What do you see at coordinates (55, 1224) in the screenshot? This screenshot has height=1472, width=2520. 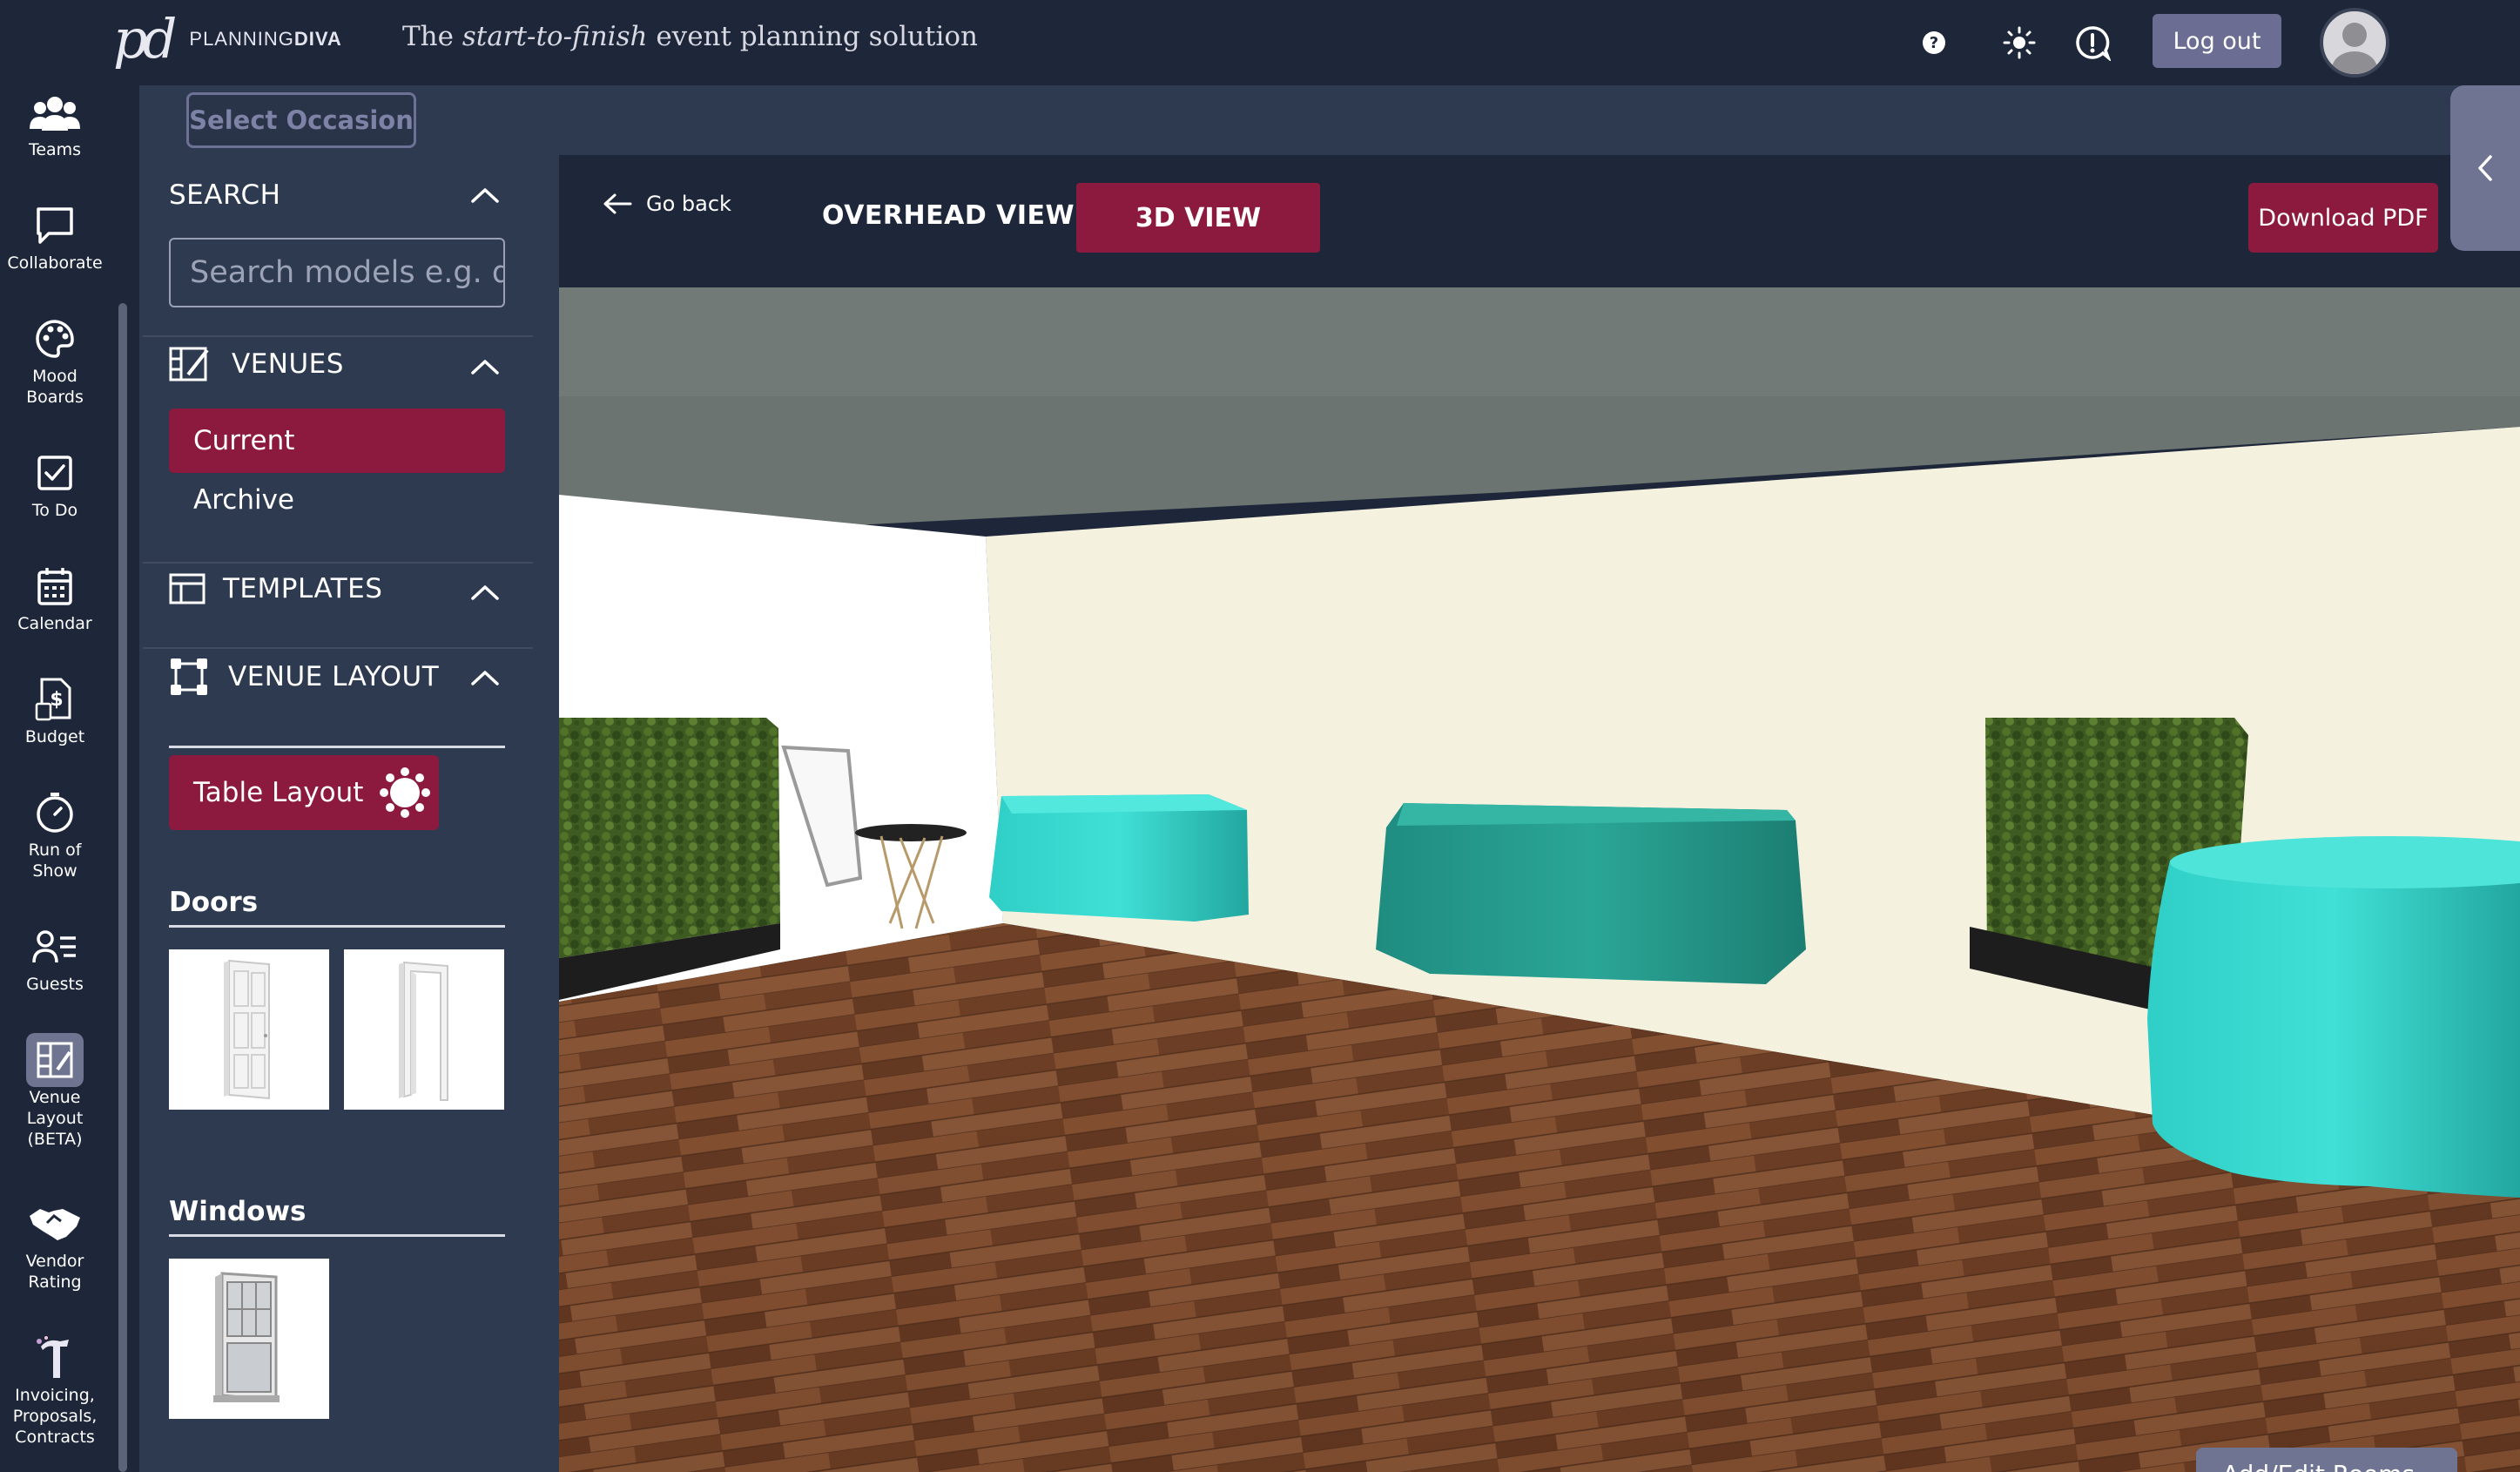 I see `handshake-icon` at bounding box center [55, 1224].